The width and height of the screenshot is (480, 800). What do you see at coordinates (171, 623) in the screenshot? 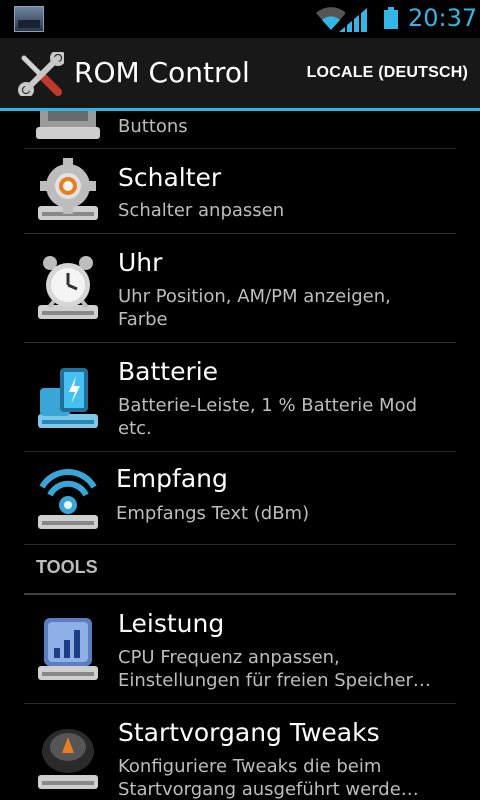
I see `item-title: Leistung` at bounding box center [171, 623].